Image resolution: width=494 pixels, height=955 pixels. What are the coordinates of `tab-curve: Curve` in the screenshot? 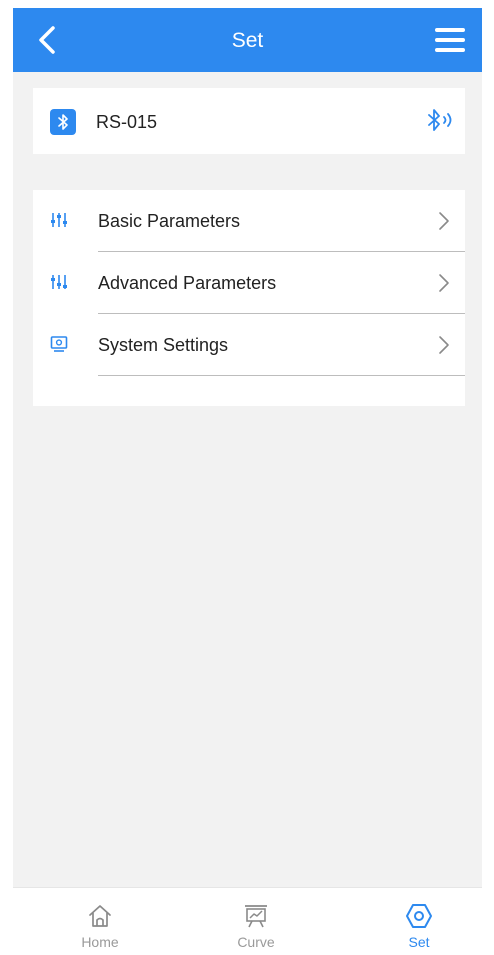 It's located at (256, 921).